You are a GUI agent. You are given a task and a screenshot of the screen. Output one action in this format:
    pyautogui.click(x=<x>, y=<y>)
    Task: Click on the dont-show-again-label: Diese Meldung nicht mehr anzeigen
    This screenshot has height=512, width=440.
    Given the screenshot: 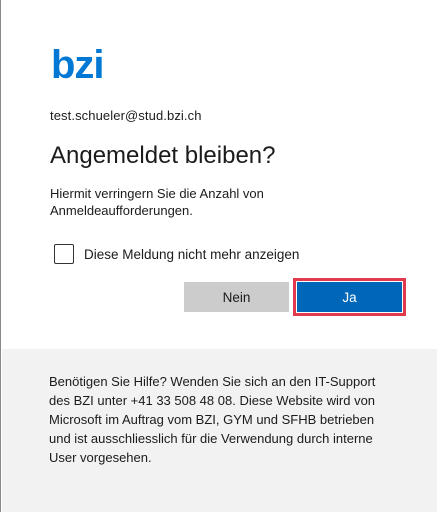 What is the action you would take?
    pyautogui.click(x=191, y=254)
    